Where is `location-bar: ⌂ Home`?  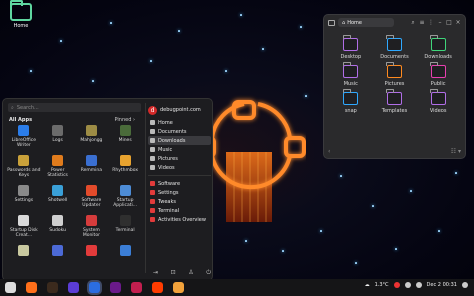
location-bar: ⌂ Home is located at coordinates (366, 22).